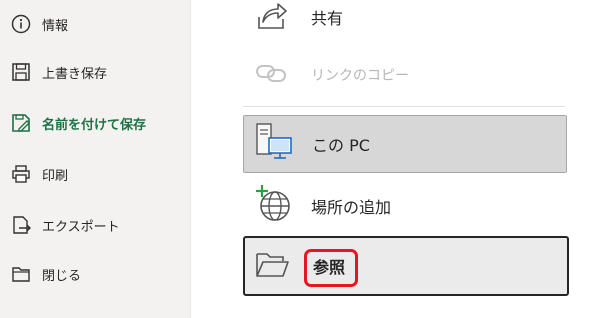 The image size is (600, 318). Describe the element at coordinates (55, 176) in the screenshot. I see `sidebar-item-label: 印刷` at that location.